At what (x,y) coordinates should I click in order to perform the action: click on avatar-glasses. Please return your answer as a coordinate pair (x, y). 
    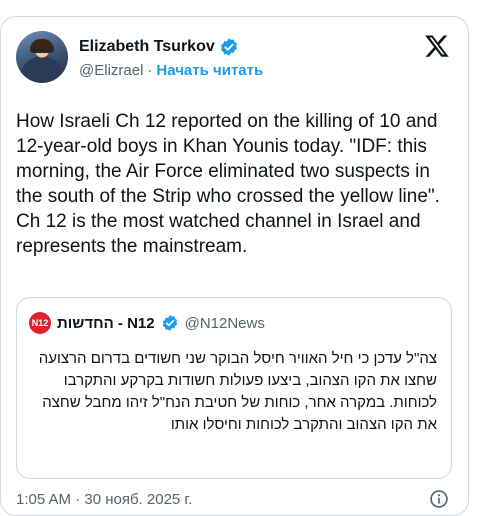
    Looking at the image, I should click on (42, 52).